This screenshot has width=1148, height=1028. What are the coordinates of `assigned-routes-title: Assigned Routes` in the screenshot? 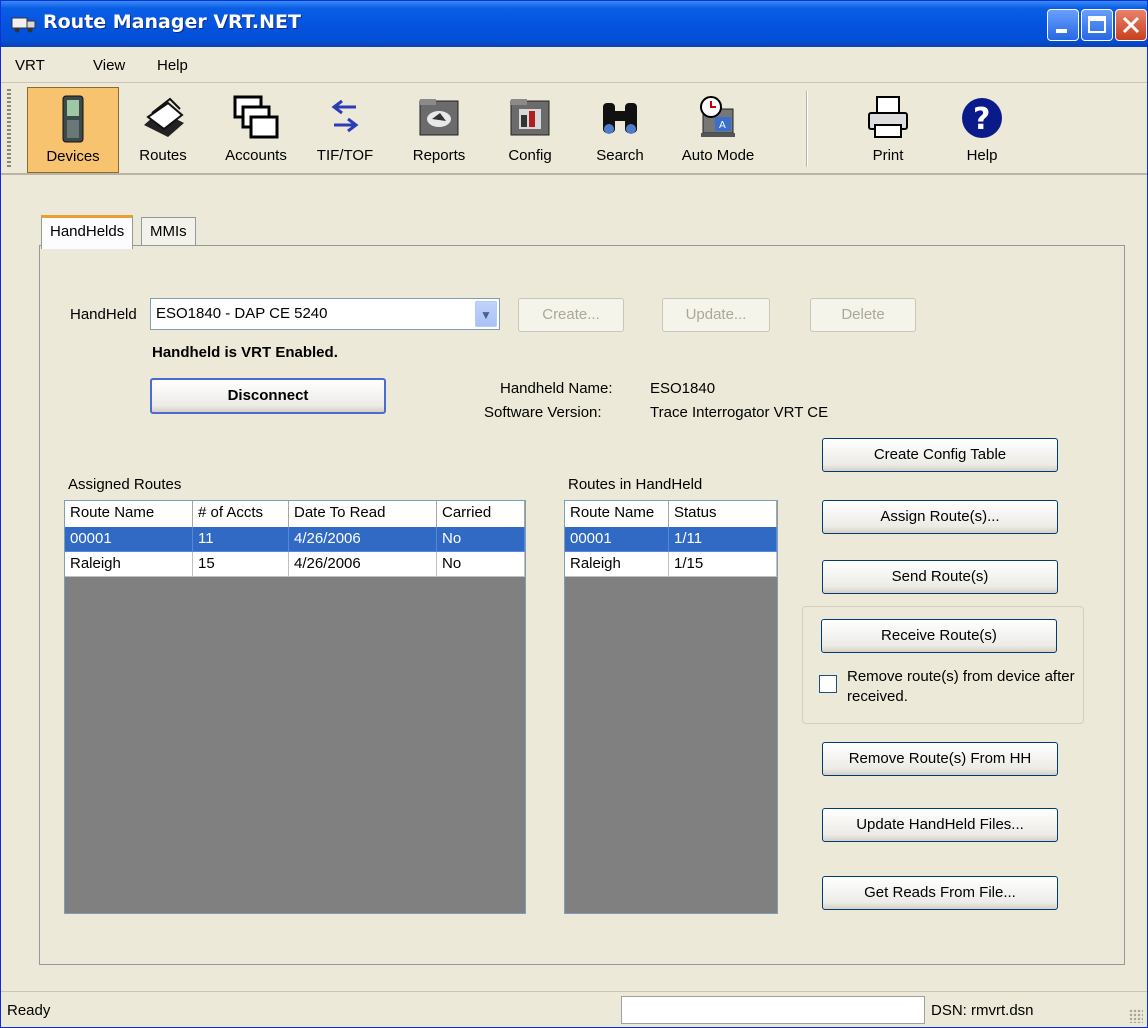 It's located at (125, 484).